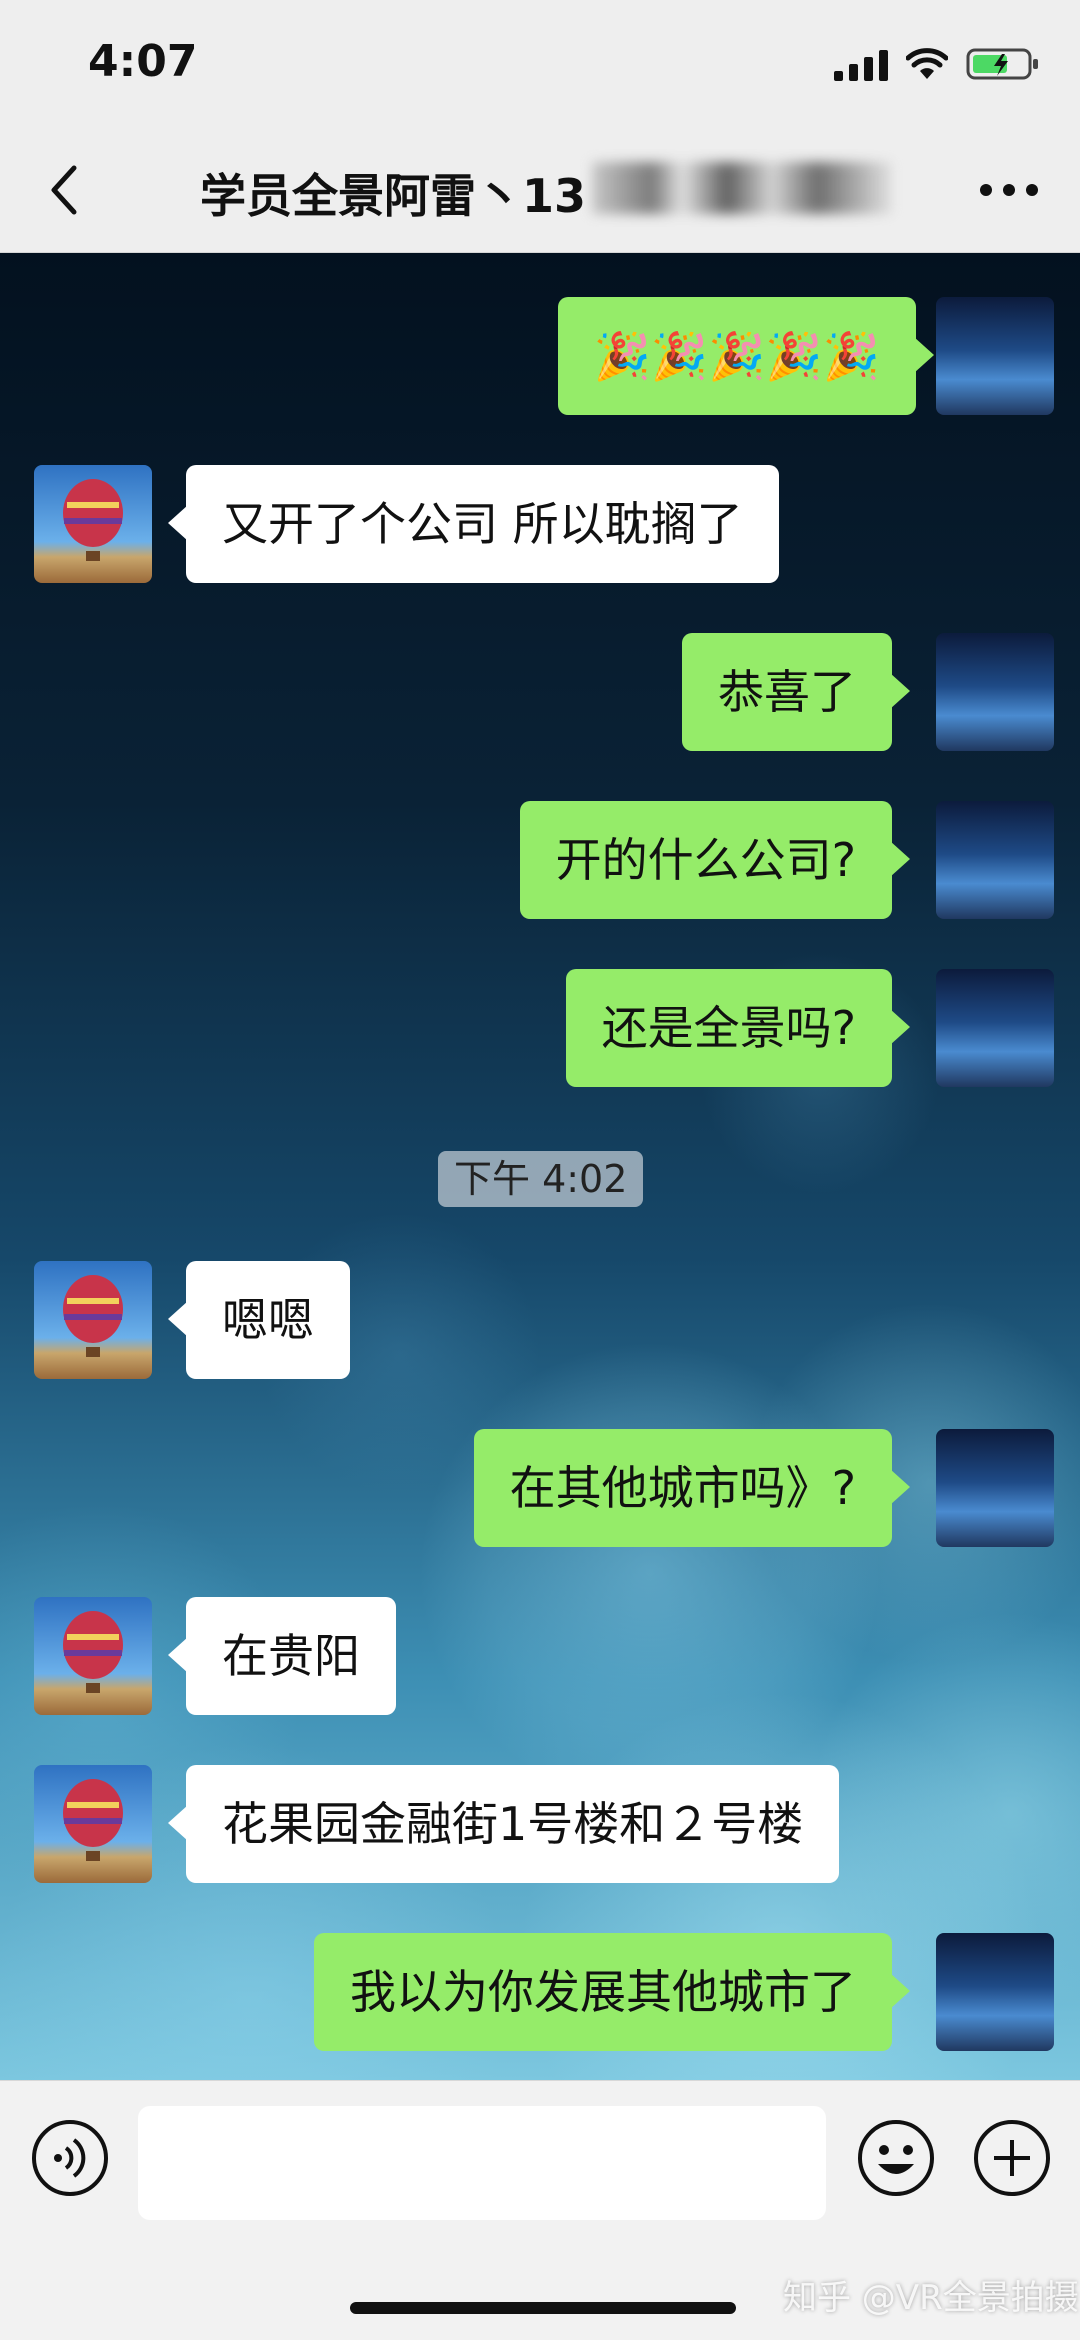 The width and height of the screenshot is (1080, 2340). I want to click on message-row: 花果园金融街1号楼和２号楼, so click(540, 1825).